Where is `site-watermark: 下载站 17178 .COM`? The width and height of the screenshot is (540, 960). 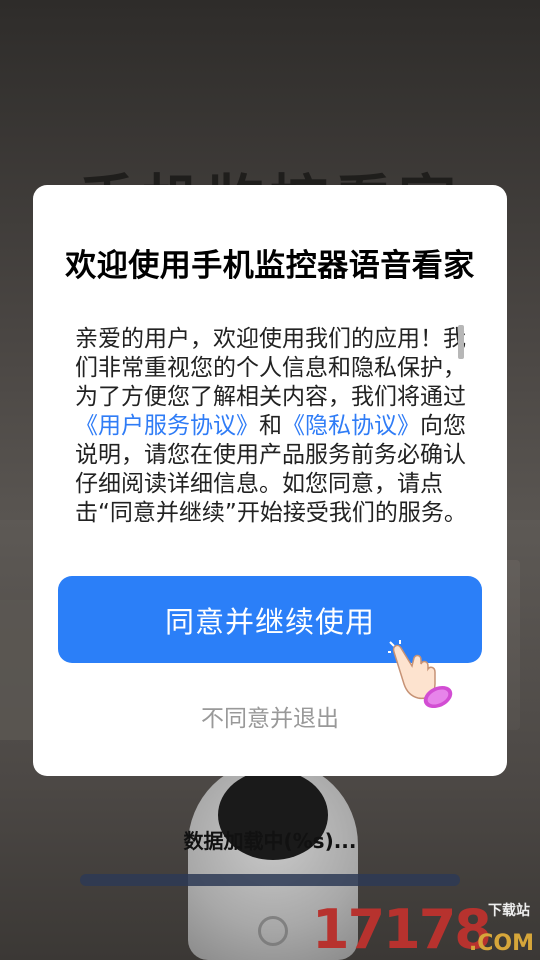
site-watermark: 下载站 17178 .COM is located at coordinates (423, 930).